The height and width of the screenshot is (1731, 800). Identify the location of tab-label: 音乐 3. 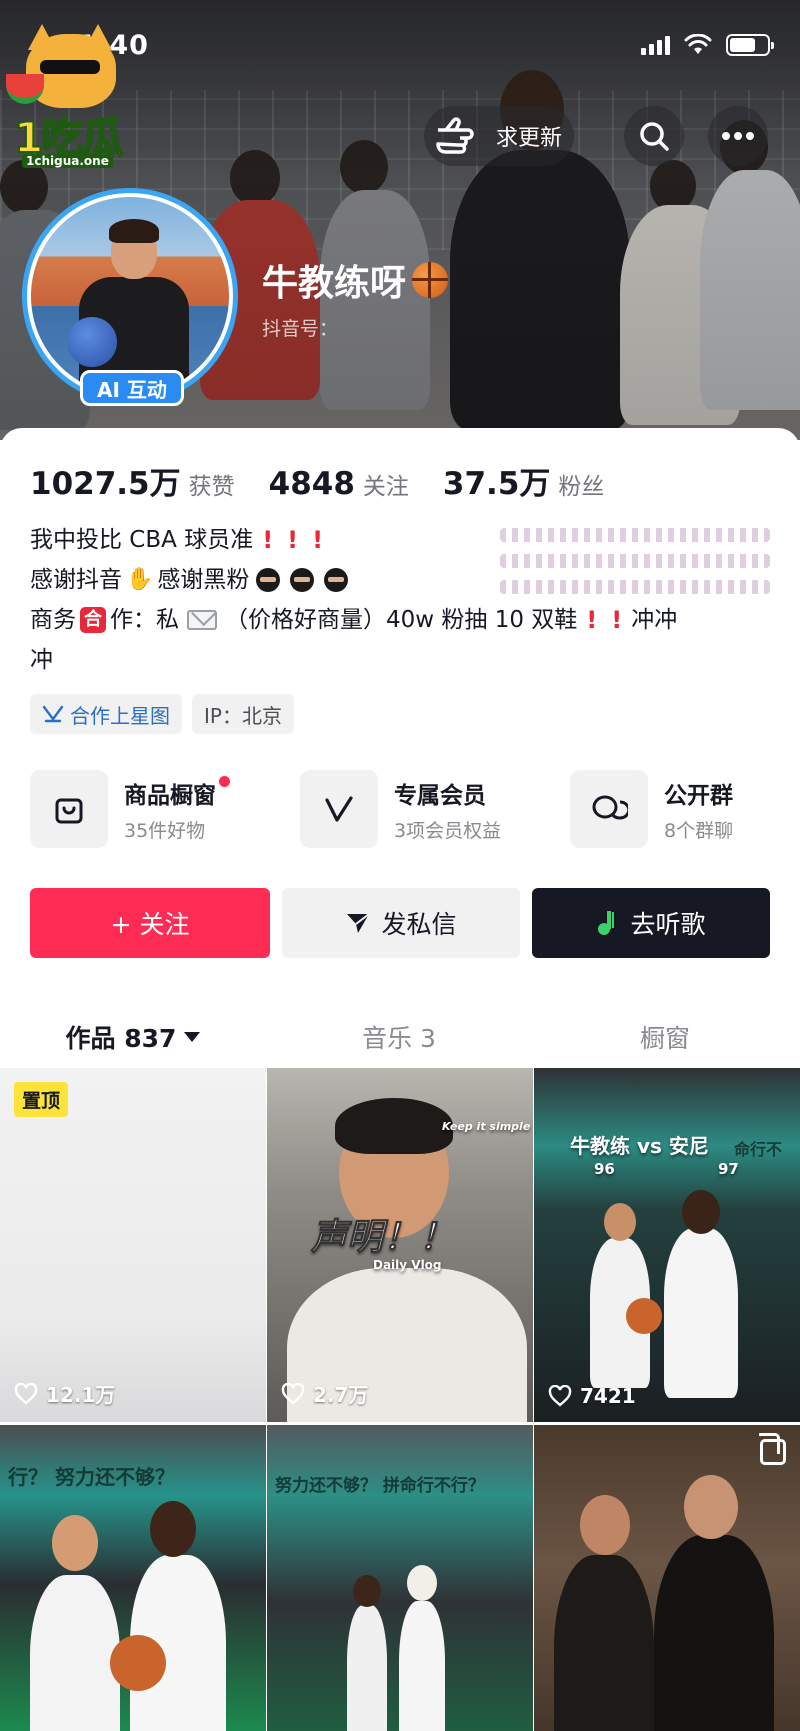
(399, 1038).